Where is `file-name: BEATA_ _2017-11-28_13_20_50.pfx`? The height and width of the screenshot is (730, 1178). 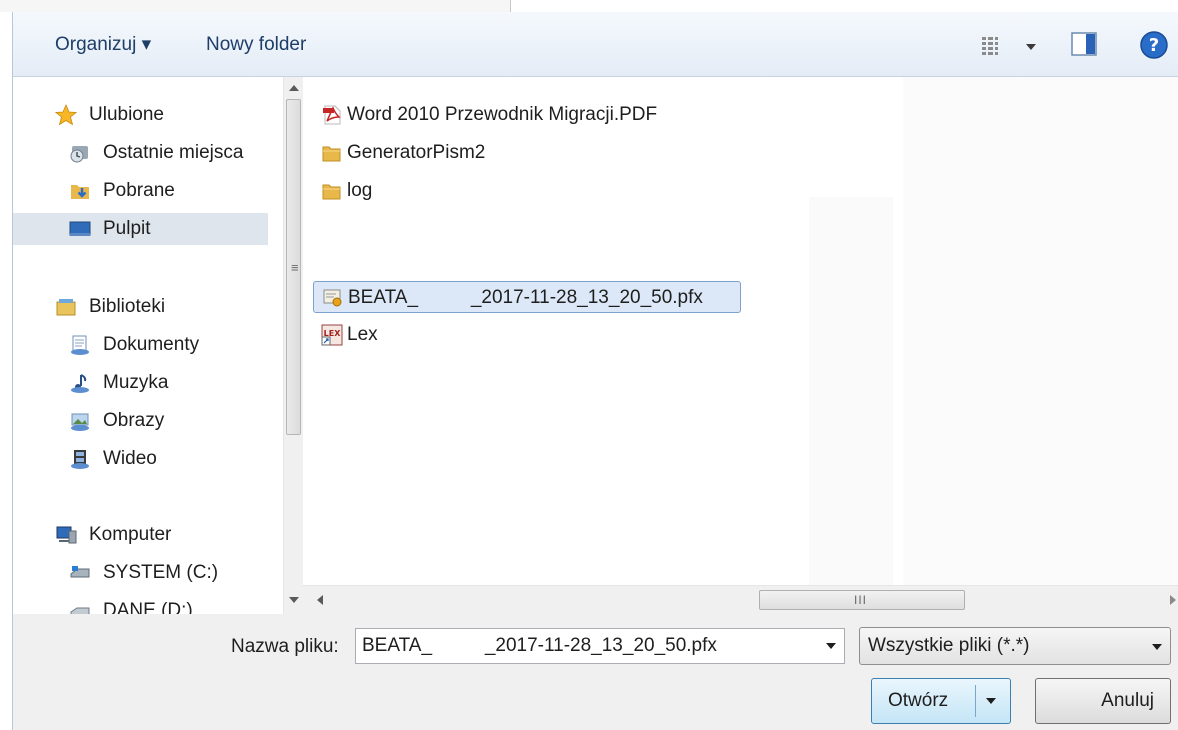
file-name: BEATA_ _2017-11-28_13_20_50.pfx is located at coordinates (525, 297).